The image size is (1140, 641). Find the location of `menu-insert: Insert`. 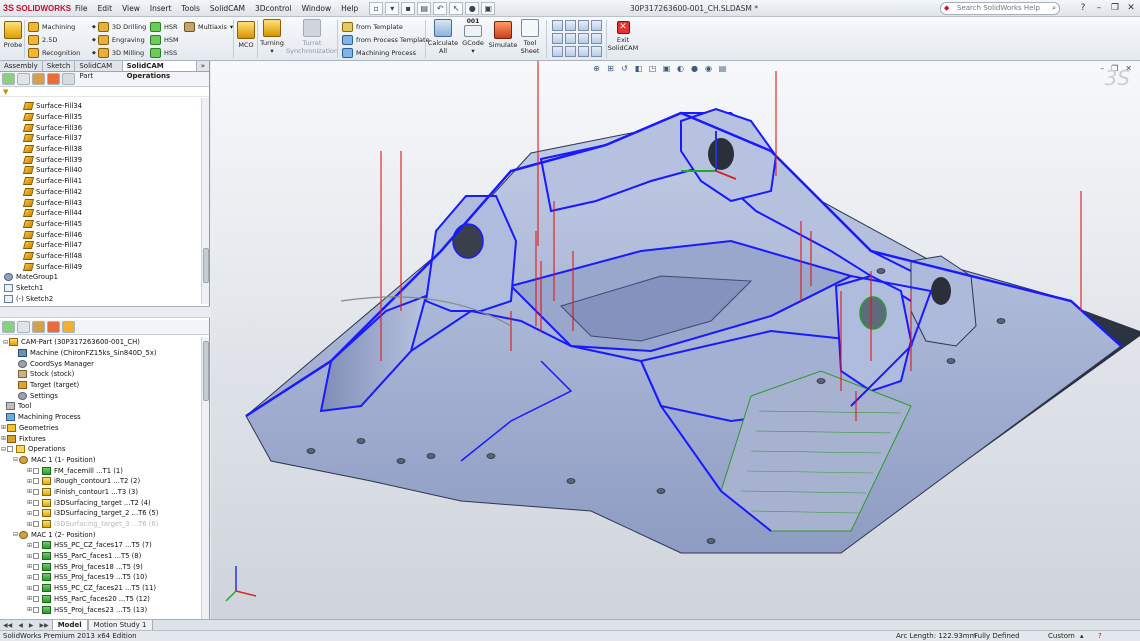

menu-insert: Insert is located at coordinates (161, 8).